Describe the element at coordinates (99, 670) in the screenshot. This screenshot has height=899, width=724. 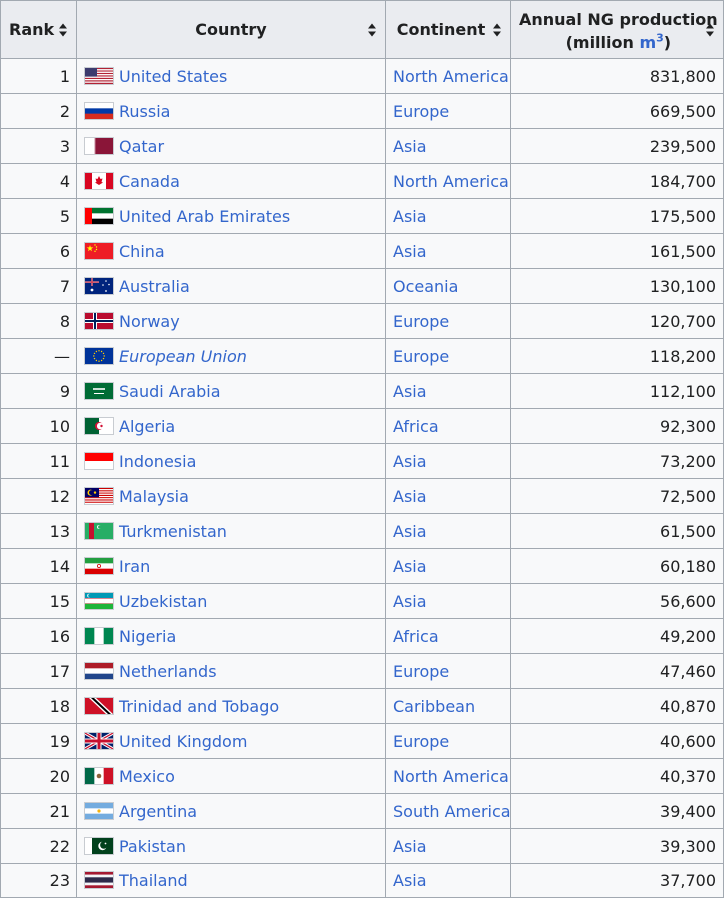
I see `netherlands-flag-icon` at that location.